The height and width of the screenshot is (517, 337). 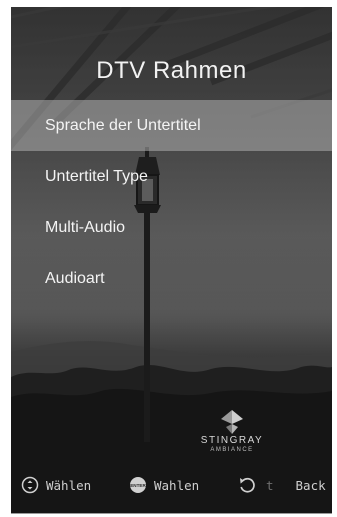 What do you see at coordinates (281, 485) in the screenshot?
I see `hint-back: t Back` at bounding box center [281, 485].